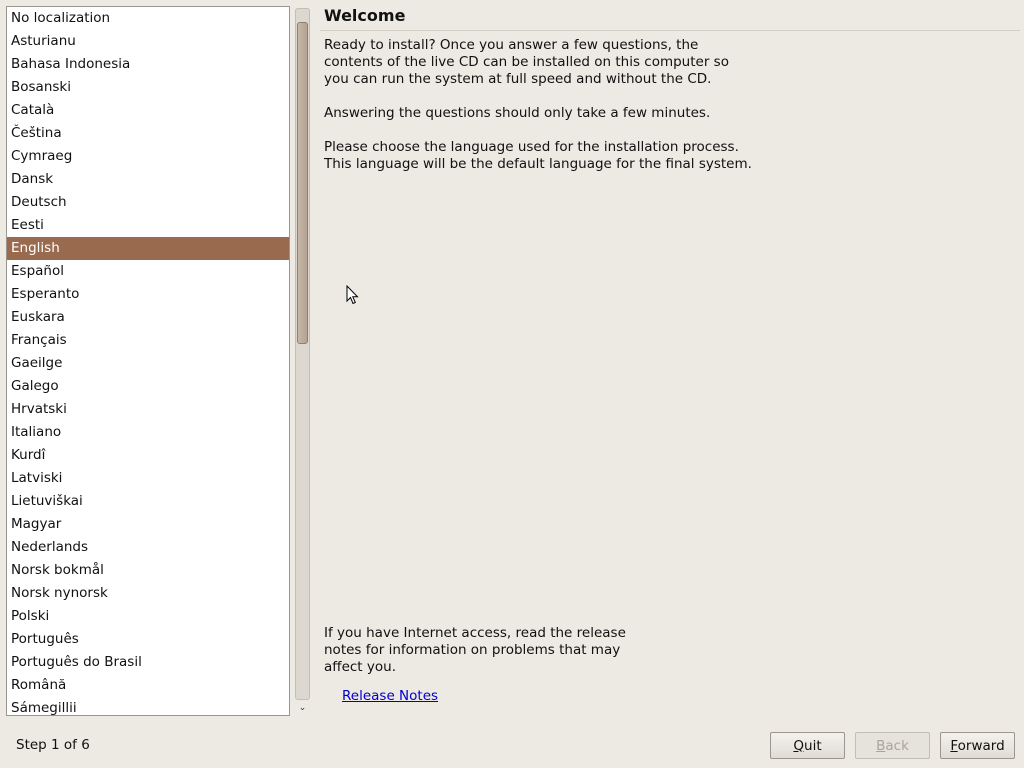  I want to click on language-item: Português do Brasil, so click(148, 662).